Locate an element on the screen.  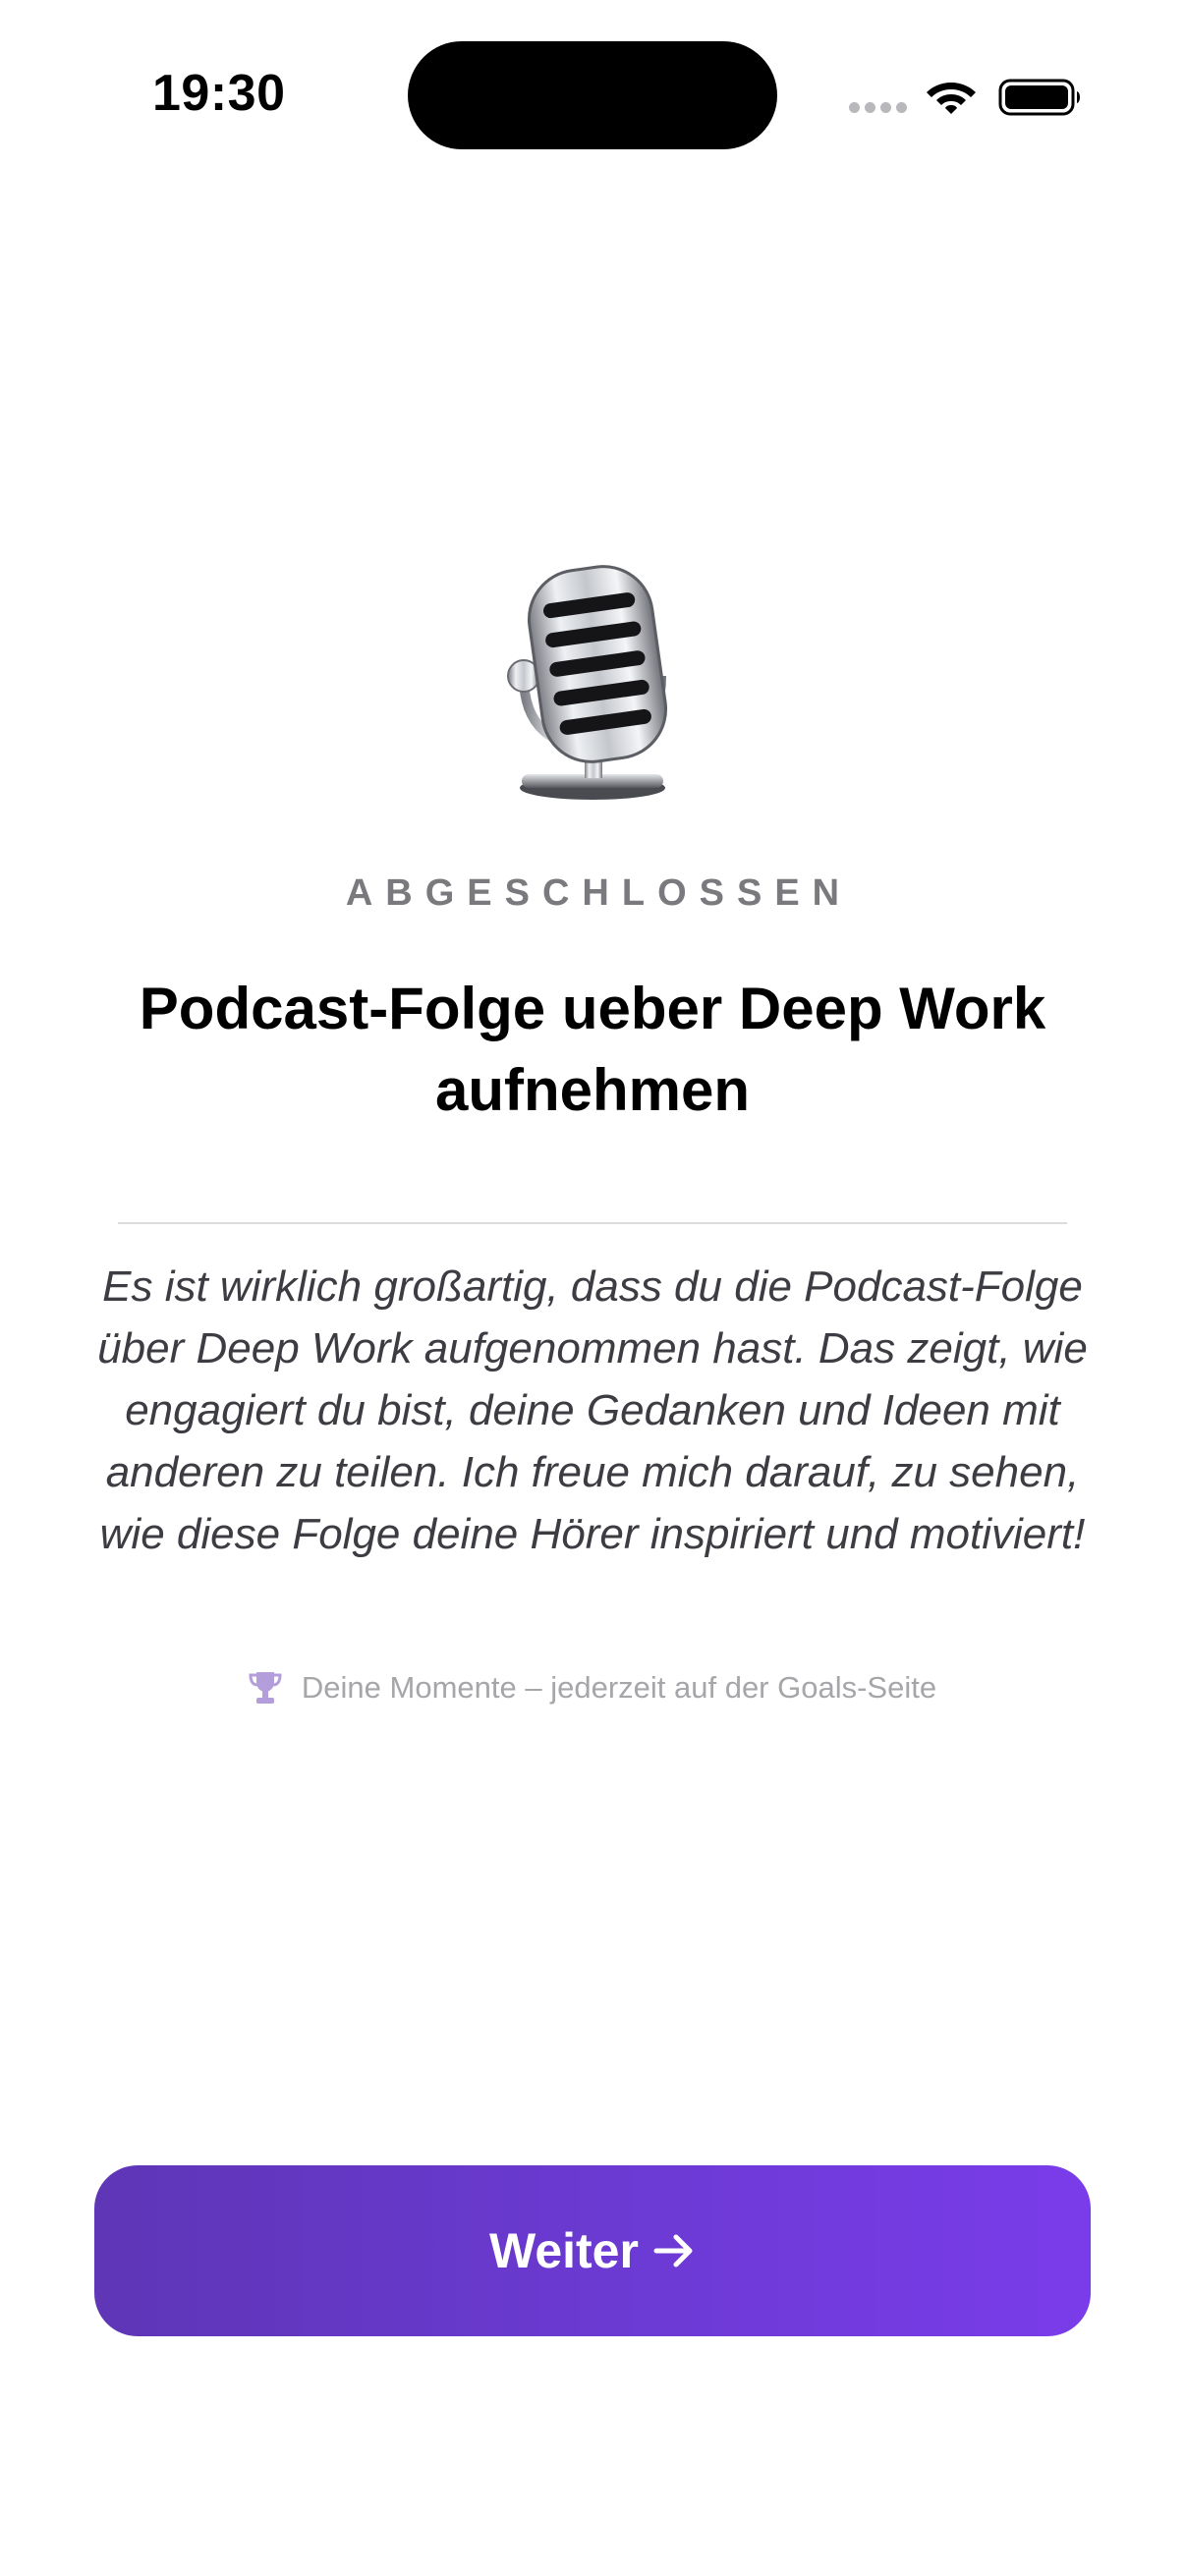
continue-button-label: Weiter is located at coordinates (564, 2250).